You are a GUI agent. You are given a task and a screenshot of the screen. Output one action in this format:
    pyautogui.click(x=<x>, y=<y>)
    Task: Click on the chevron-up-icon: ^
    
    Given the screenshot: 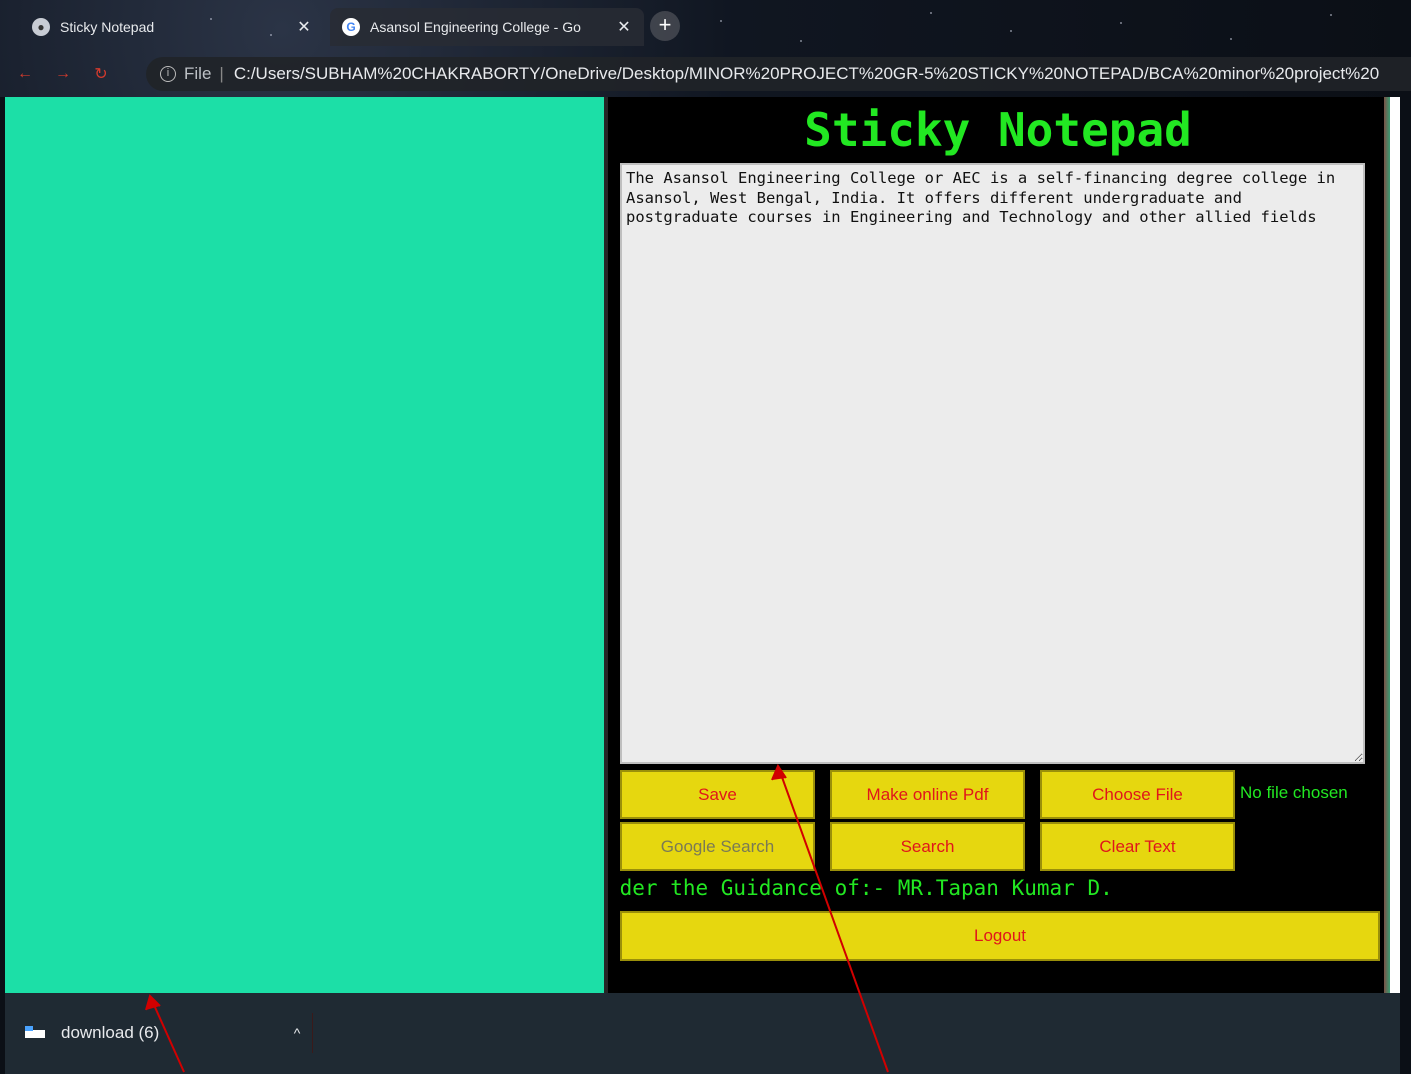 What is the action you would take?
    pyautogui.click(x=297, y=1033)
    